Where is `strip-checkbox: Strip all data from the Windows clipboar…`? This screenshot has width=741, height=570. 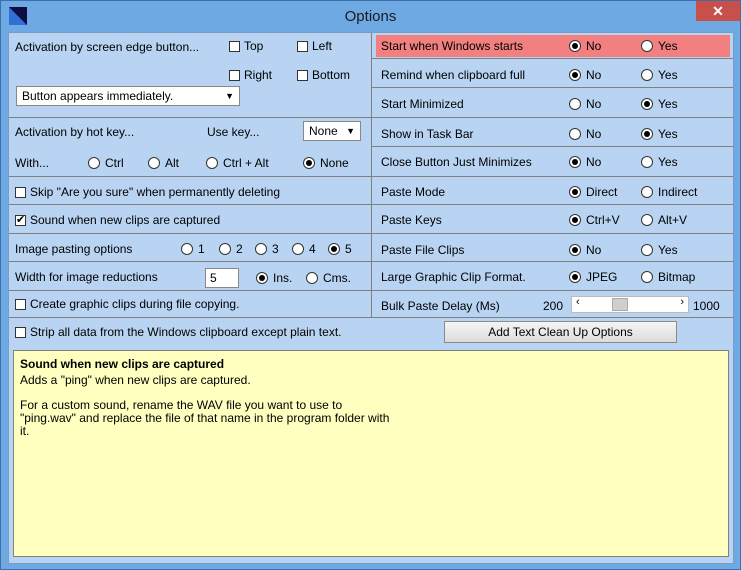
strip-checkbox: Strip all data from the Windows clipboar… is located at coordinates (178, 332).